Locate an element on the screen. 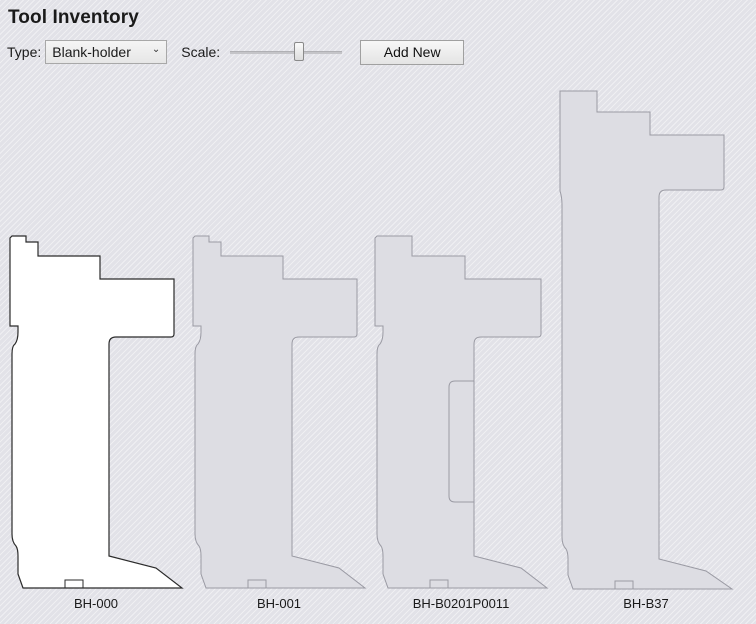 This screenshot has width=756, height=624. tool-profile-bh-b0201p0011 is located at coordinates (461, 412).